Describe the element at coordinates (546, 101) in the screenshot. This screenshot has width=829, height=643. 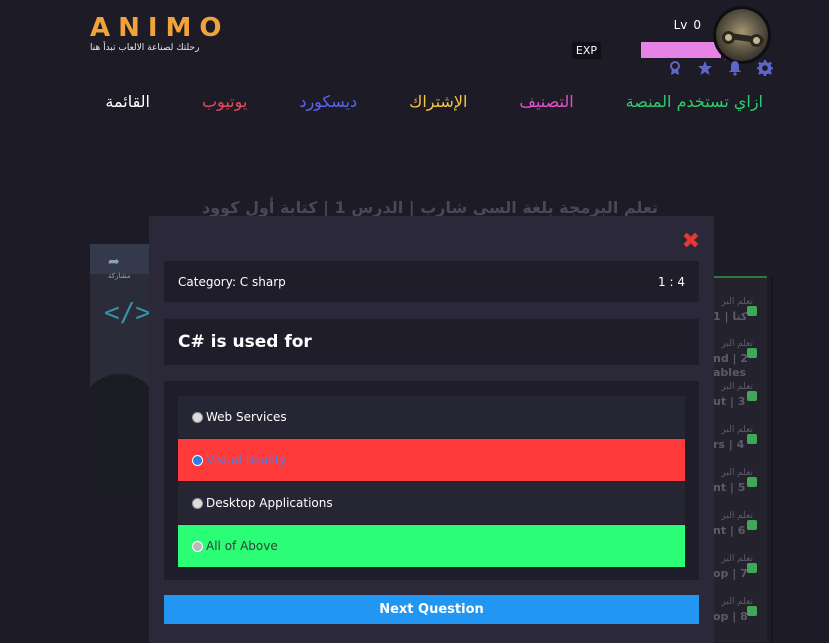
I see `nav-ranking: التصنيف` at that location.